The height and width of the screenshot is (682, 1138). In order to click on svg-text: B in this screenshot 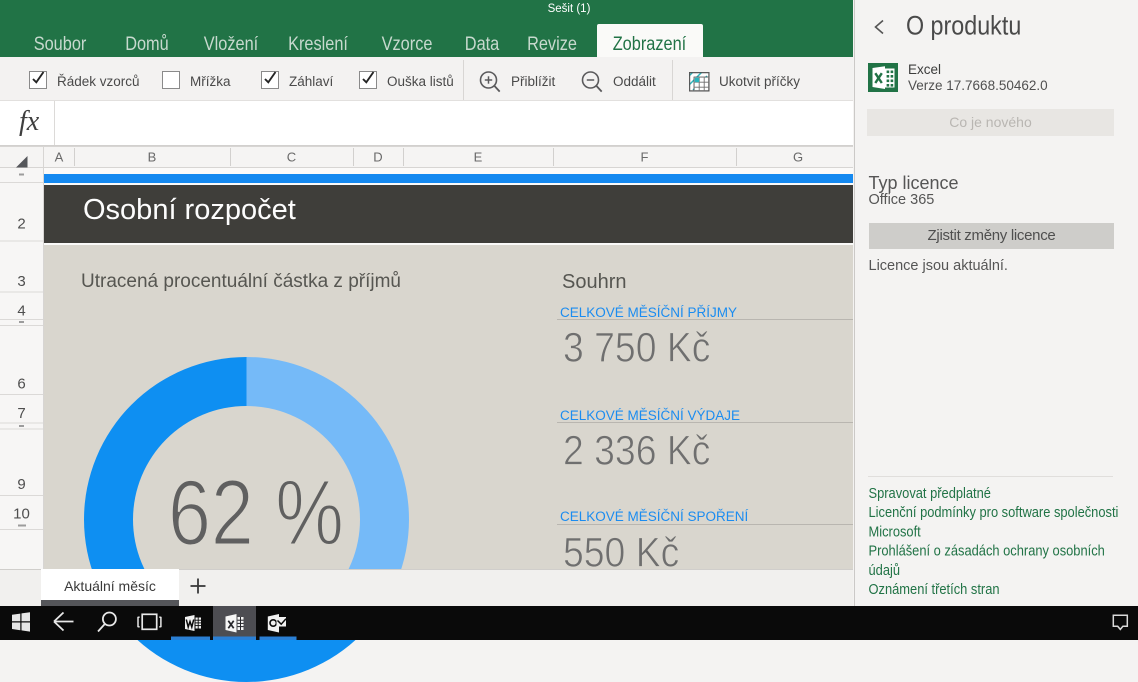, I will do `click(152, 157)`.